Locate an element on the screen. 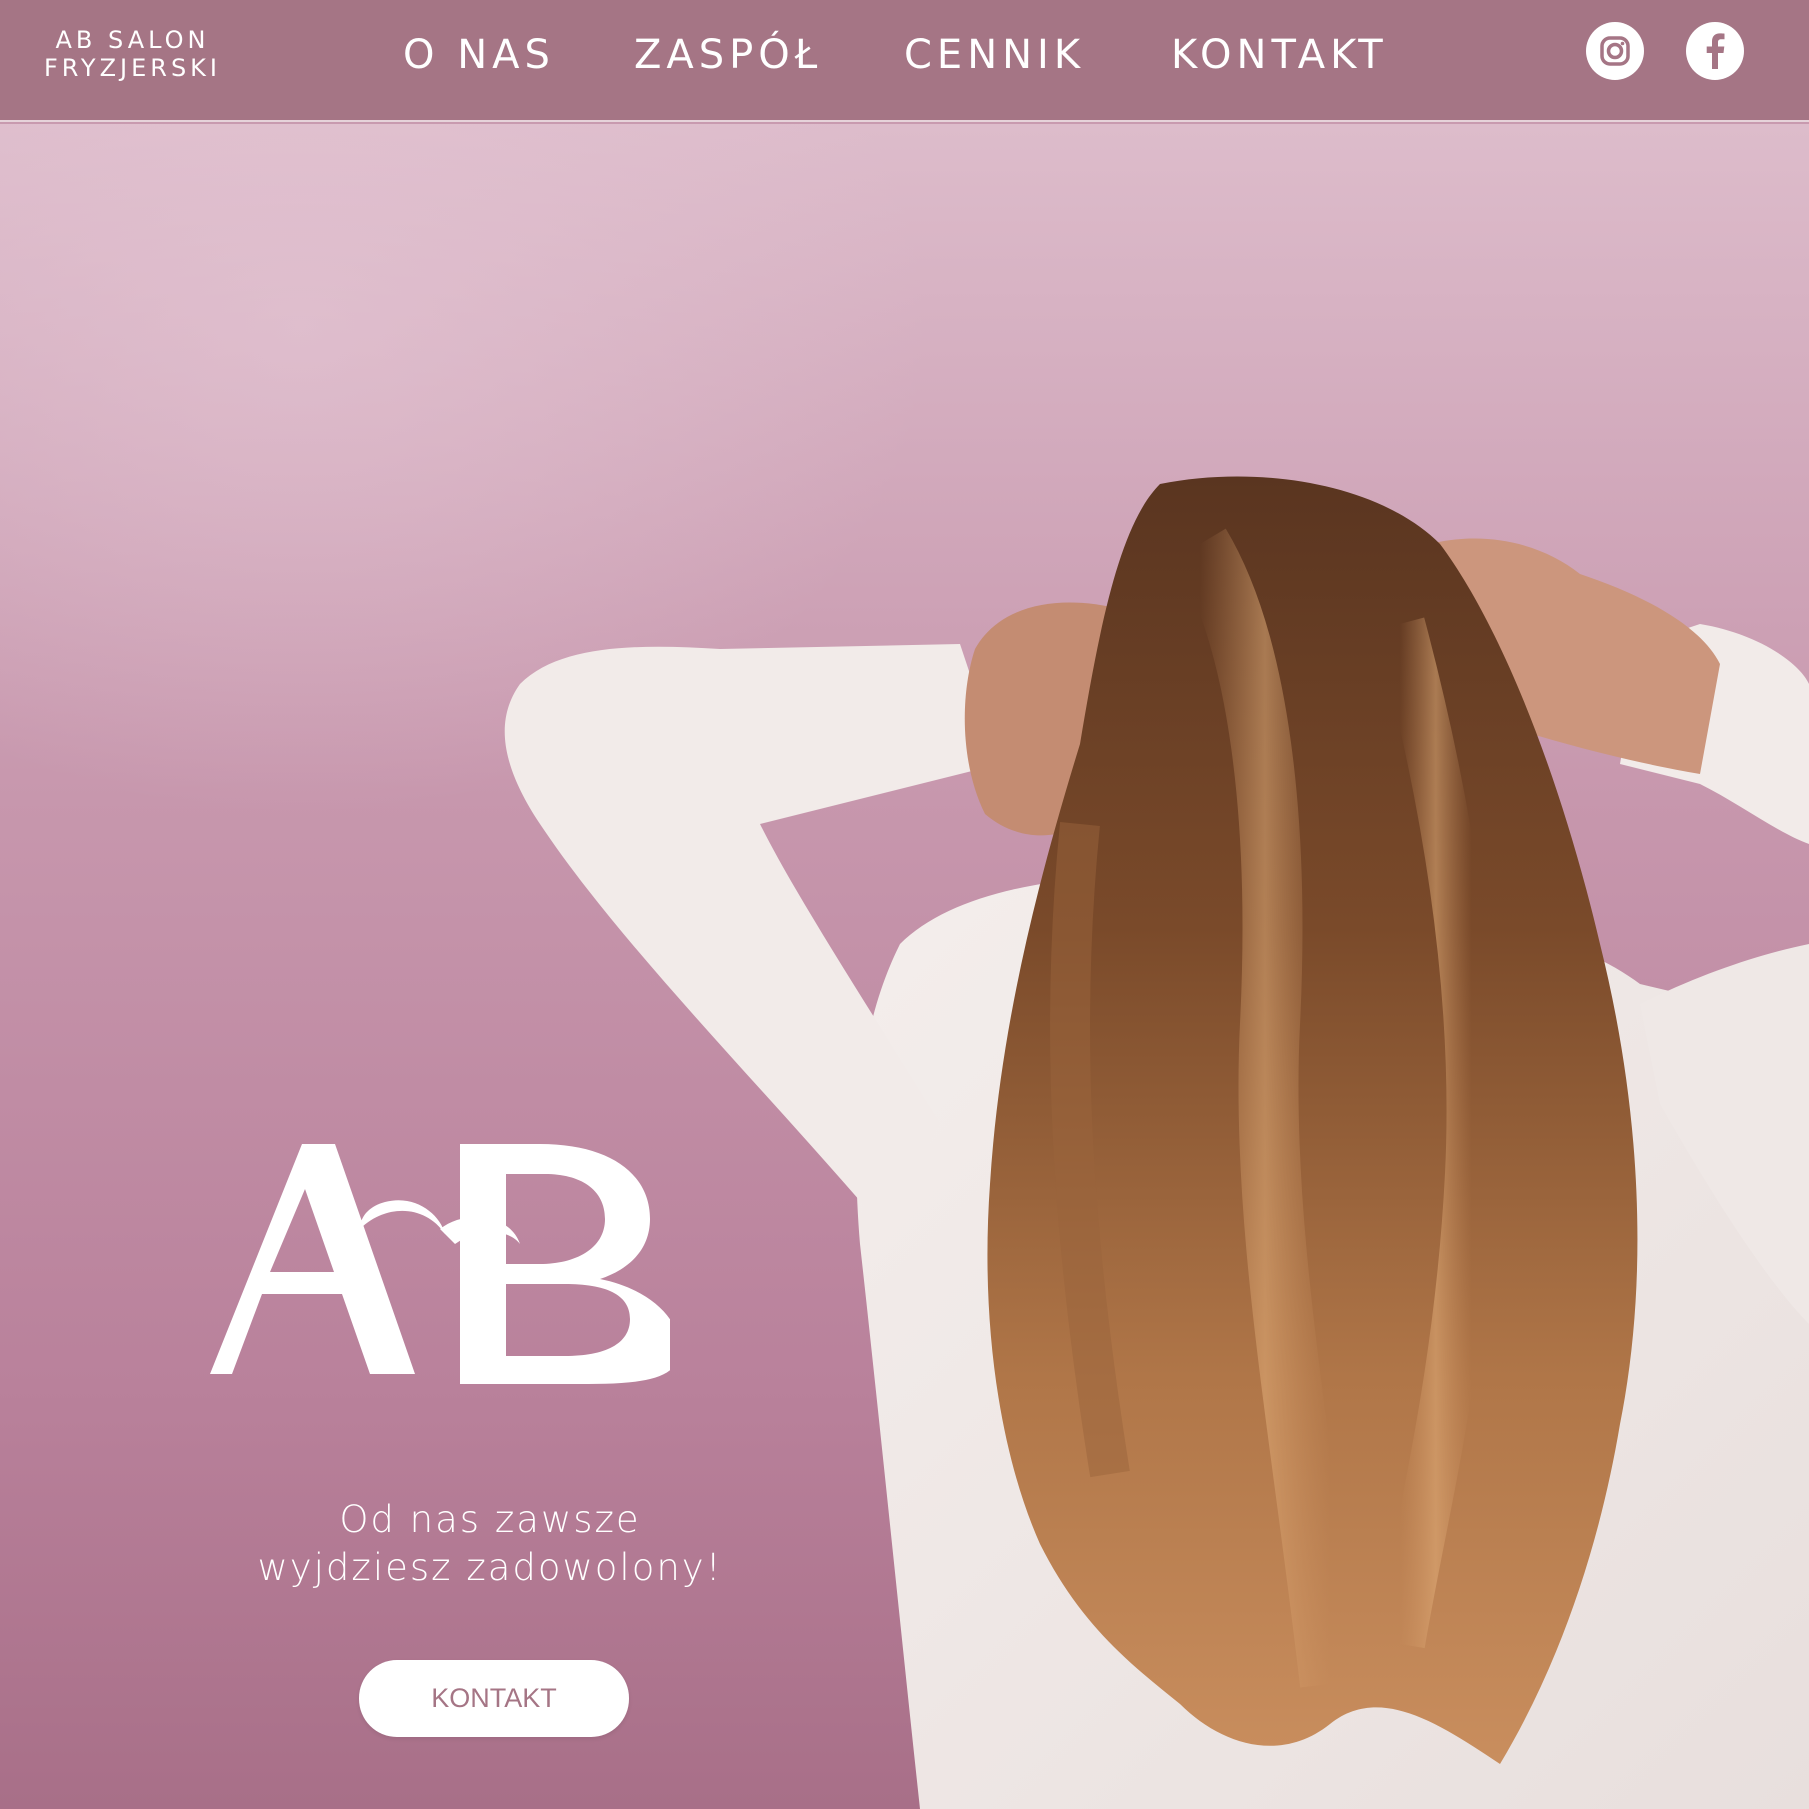 The width and height of the screenshot is (1809, 1809). nav-item-zespol: ZASPÓŁ is located at coordinates (728, 55).